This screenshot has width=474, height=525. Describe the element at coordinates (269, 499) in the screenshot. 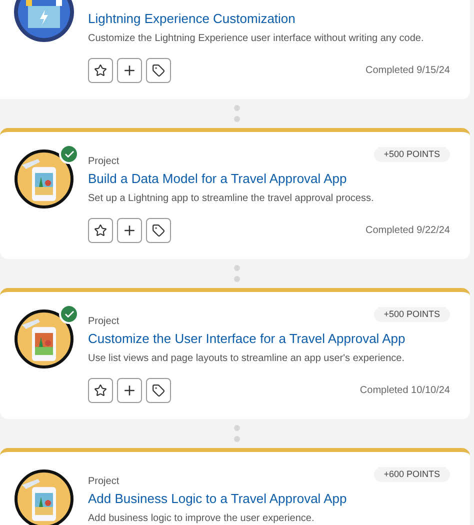

I see `title-link: Add Business Logic to a Travel Approval App` at that location.